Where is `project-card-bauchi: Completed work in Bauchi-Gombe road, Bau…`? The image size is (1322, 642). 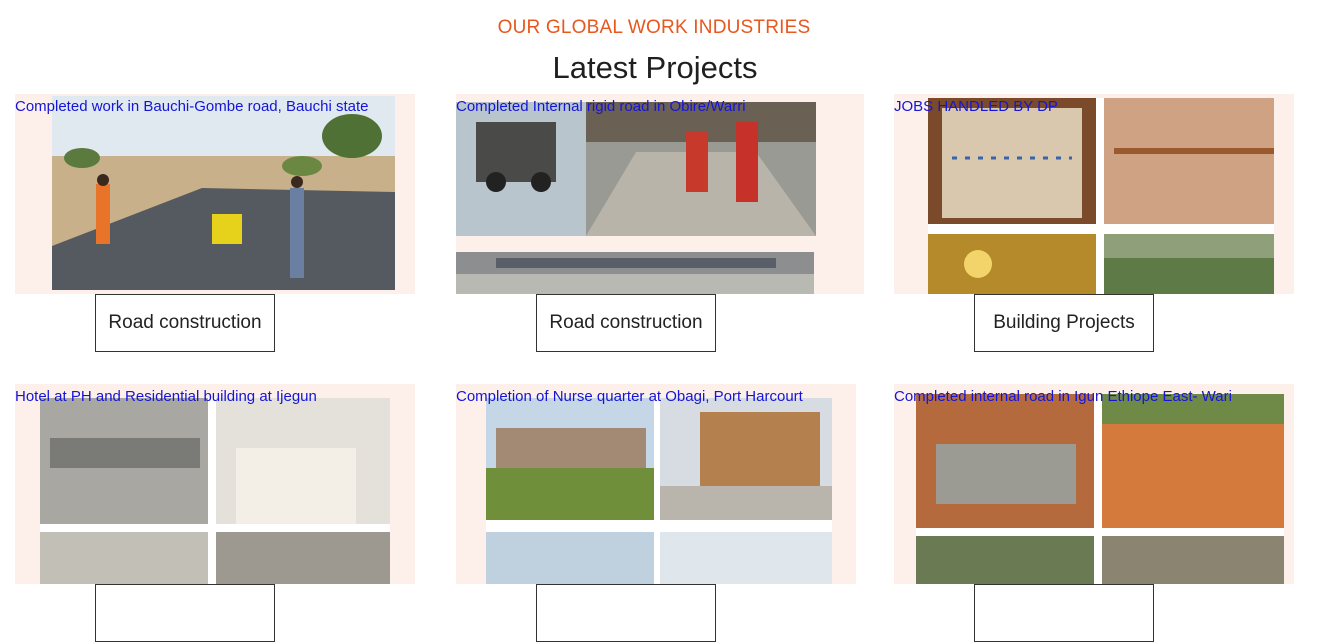 project-card-bauchi: Completed work in Bauchi-Gombe road, Bau… is located at coordinates (215, 194).